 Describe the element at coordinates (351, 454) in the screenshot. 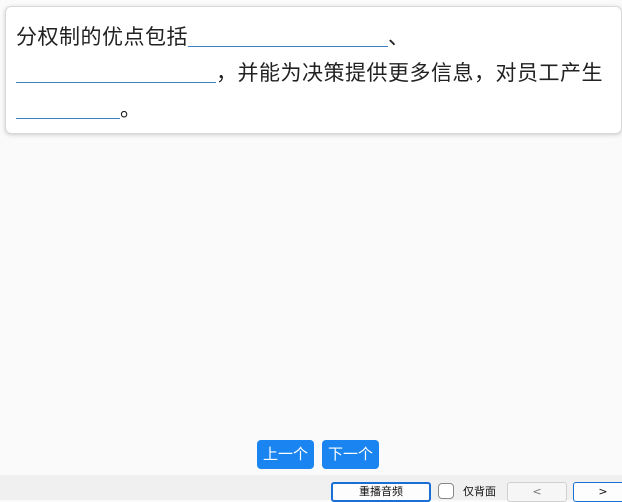

I see `next-card-button: 下一个` at that location.